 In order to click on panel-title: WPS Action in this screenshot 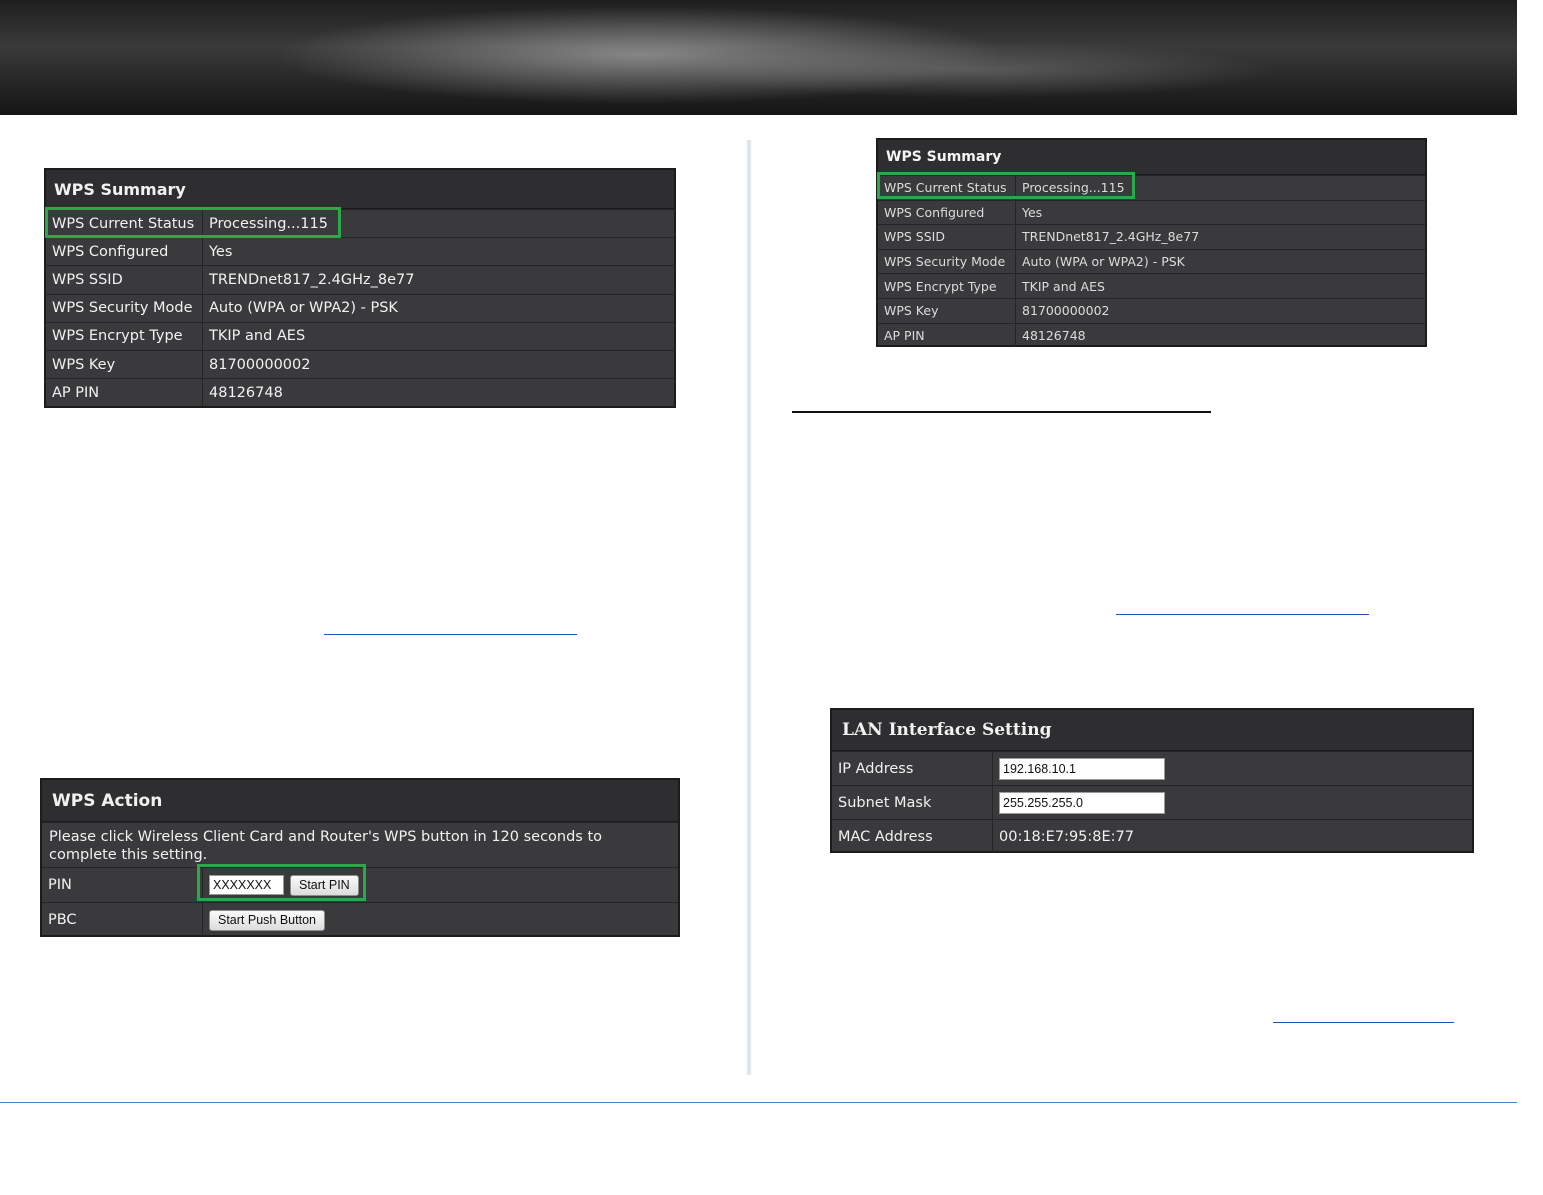, I will do `click(360, 801)`.